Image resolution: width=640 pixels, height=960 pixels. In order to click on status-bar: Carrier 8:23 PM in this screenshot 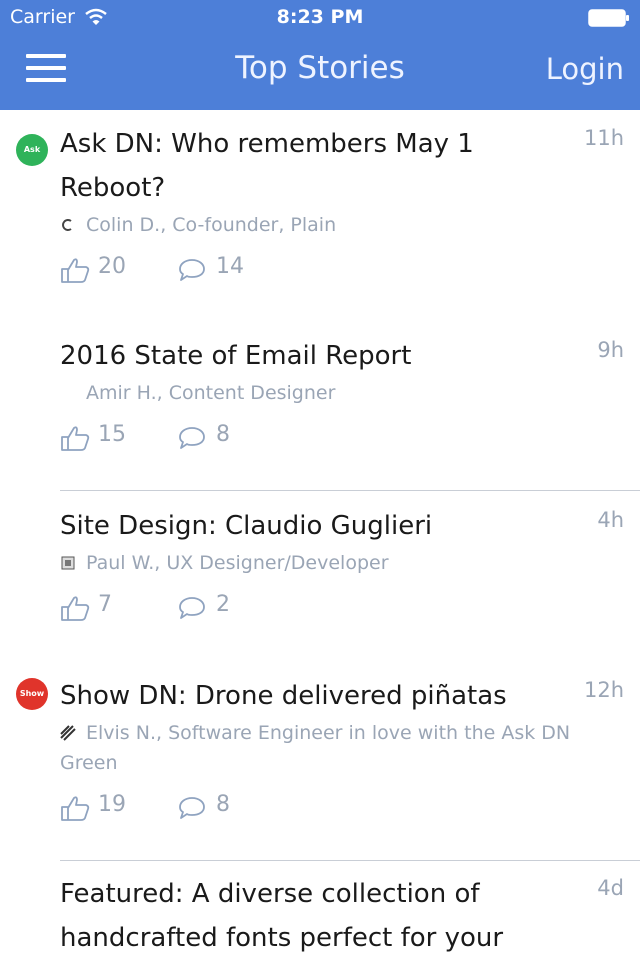, I will do `click(320, 18)`.